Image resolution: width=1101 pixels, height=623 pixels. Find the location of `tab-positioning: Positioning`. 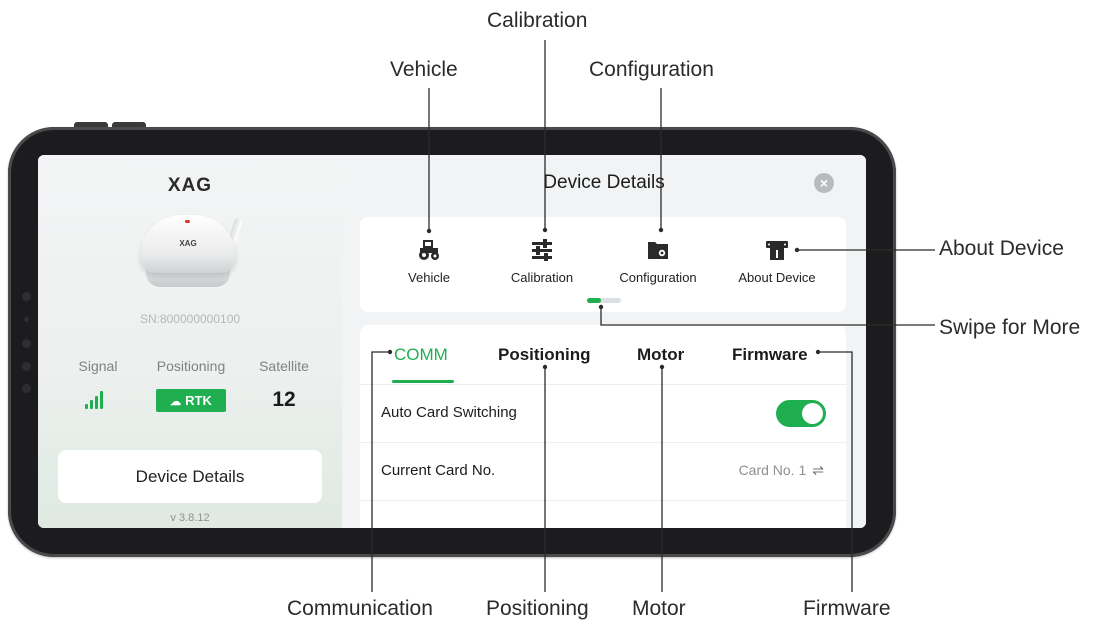

tab-positioning: Positioning is located at coordinates (544, 355).